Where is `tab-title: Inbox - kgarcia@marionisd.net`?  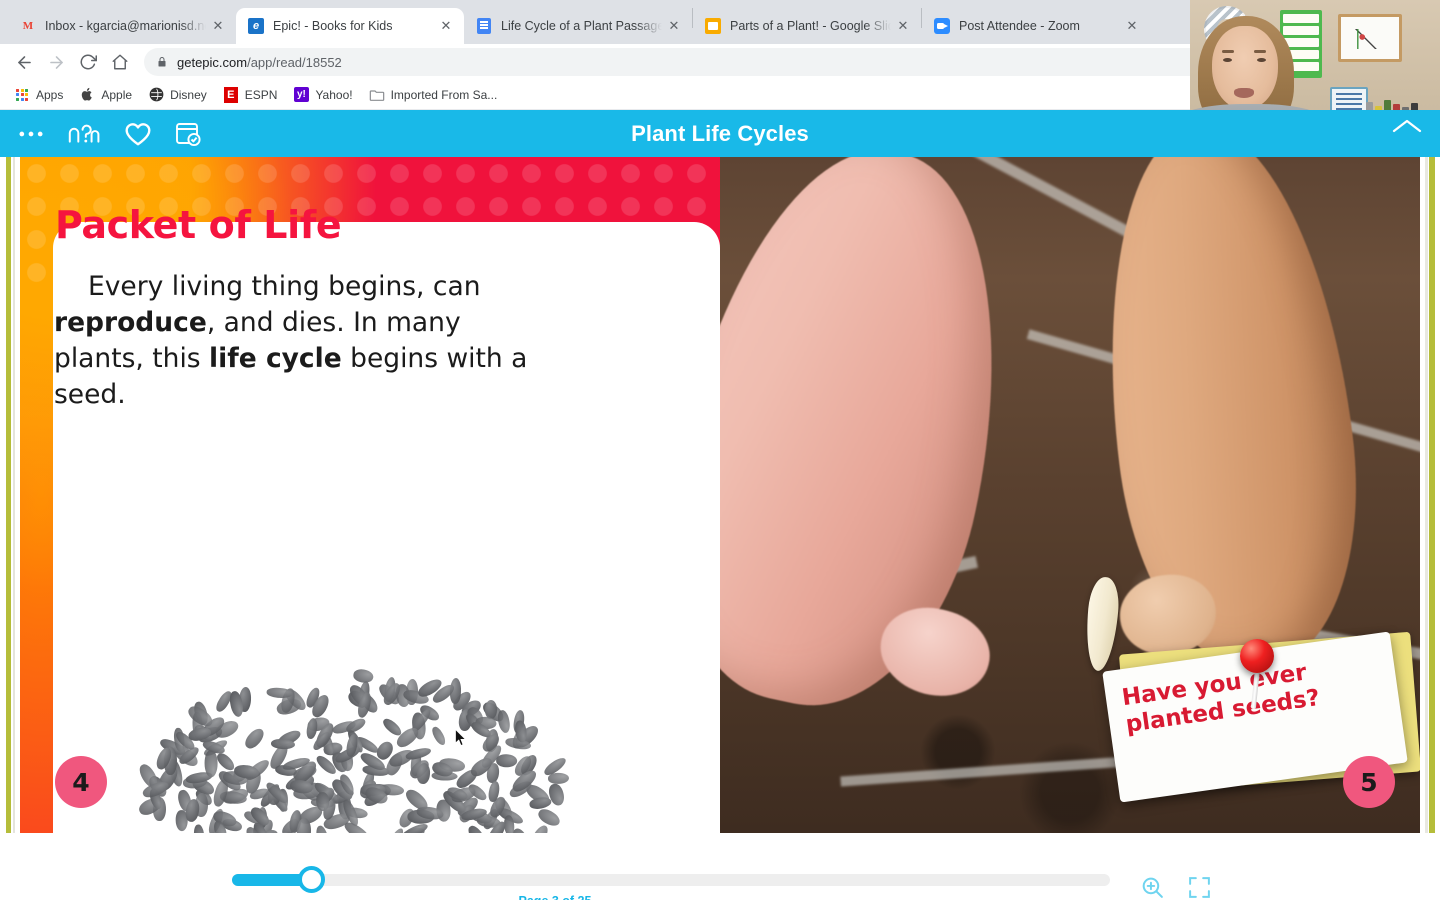
tab-title: Inbox - kgarcia@marionisd.net is located at coordinates (125, 26).